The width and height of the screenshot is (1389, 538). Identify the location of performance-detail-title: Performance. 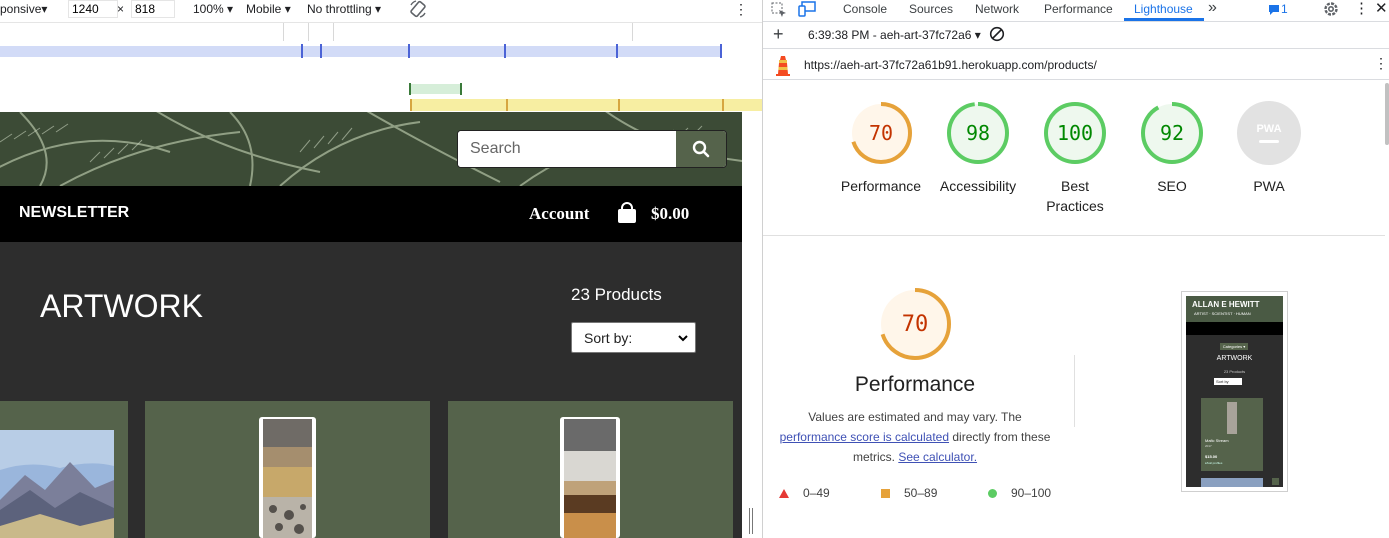
(915, 384).